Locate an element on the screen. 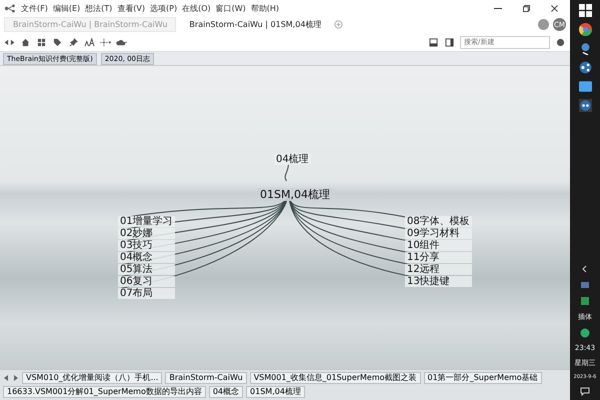 This screenshot has height=400, width=600. menu-item: 选项(P) is located at coordinates (164, 8).